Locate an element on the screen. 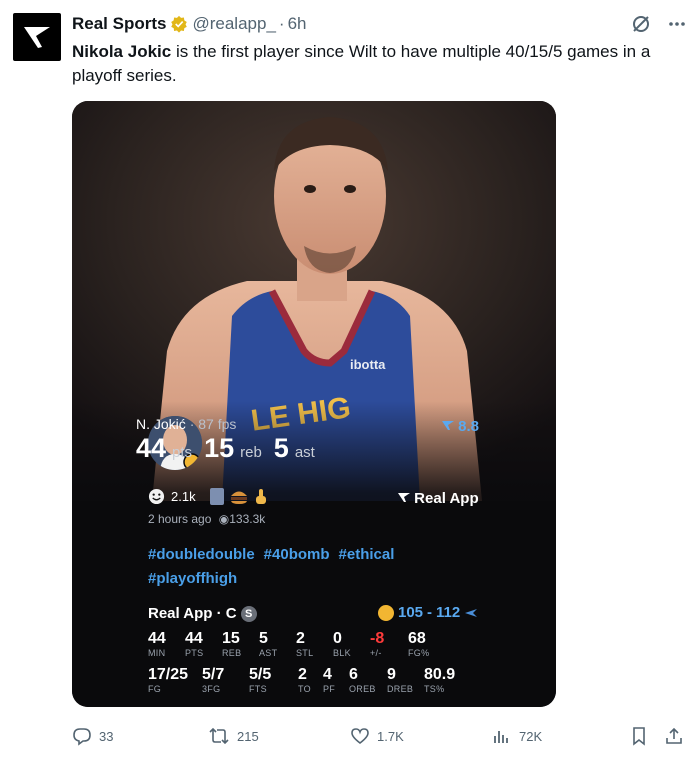 The height and width of the screenshot is (762, 699). thunder-logo-icon is located at coordinates (471, 612).